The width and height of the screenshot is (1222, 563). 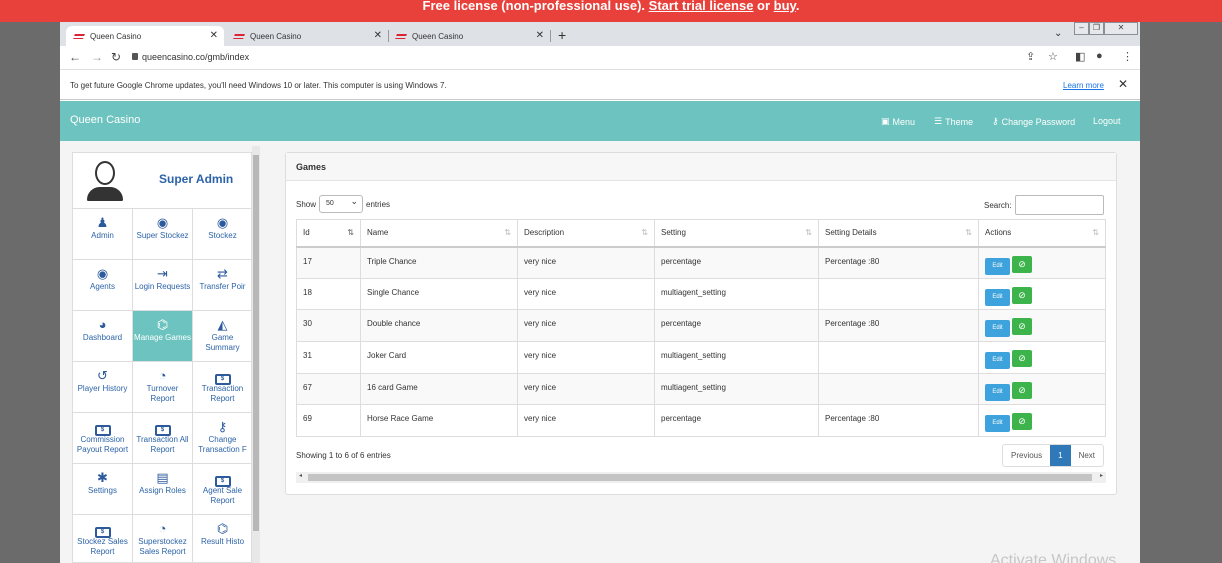 I want to click on sidebar-item-dashboard: ◕ Dashboard, so click(x=103, y=336).